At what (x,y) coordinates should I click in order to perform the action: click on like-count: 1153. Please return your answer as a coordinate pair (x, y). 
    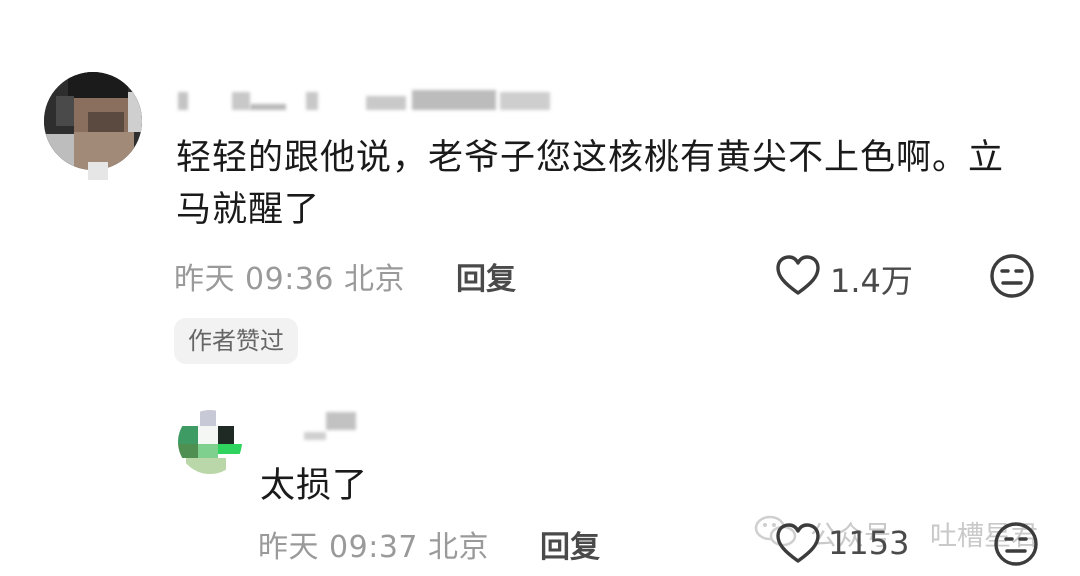
    Looking at the image, I should click on (869, 543).